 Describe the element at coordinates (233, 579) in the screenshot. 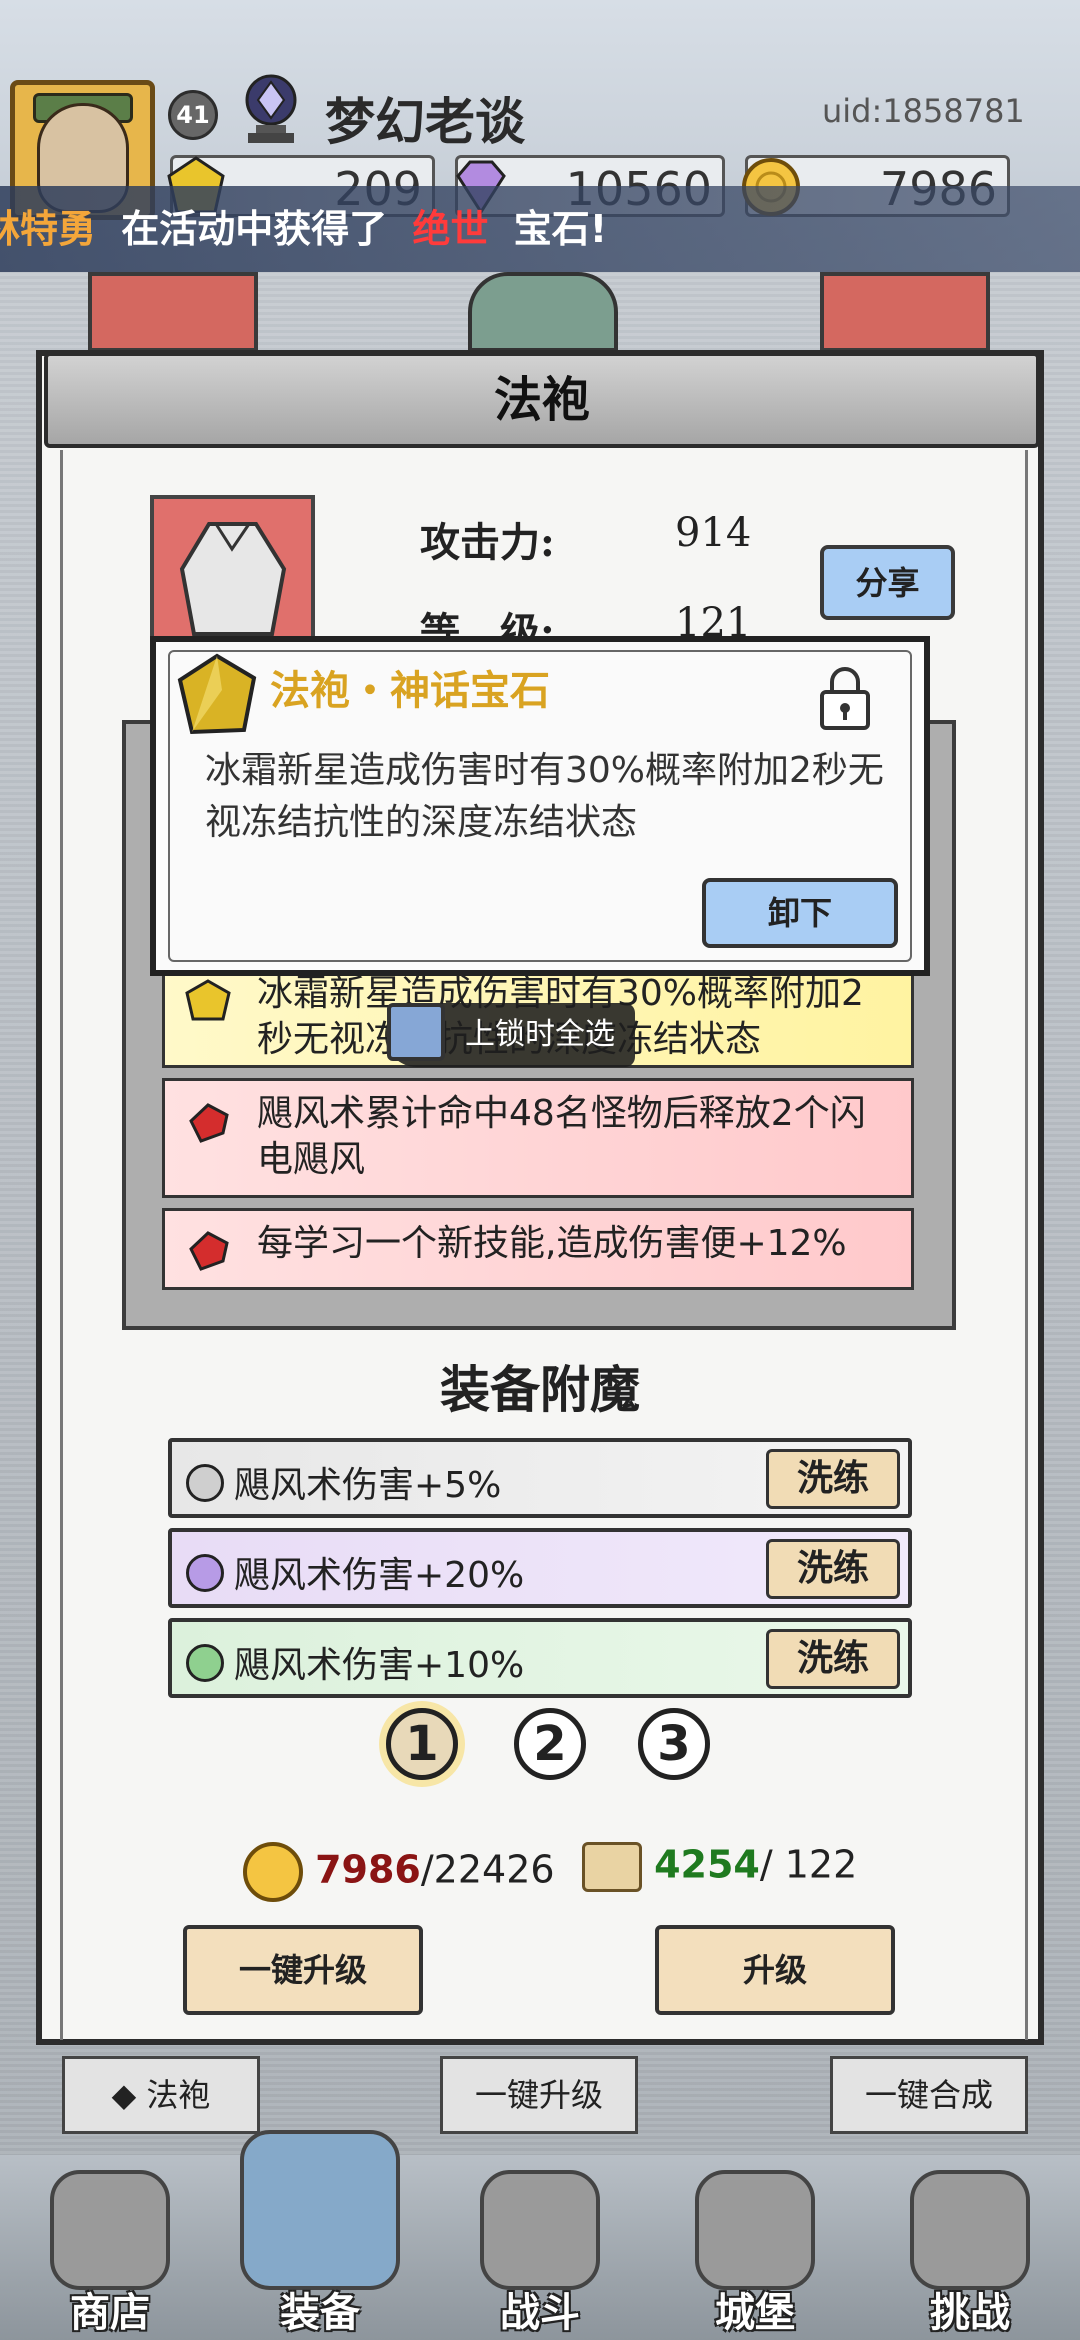

I see `robe-icon` at that location.